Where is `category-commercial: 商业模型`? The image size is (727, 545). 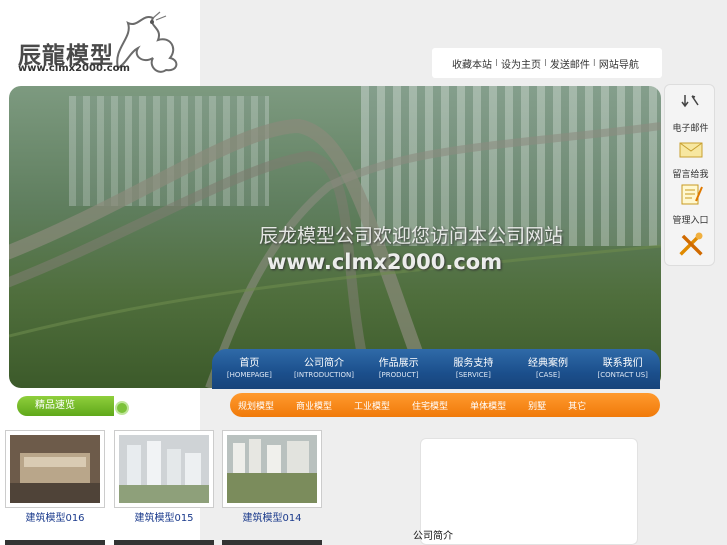 category-commercial: 商业模型 is located at coordinates (314, 405).